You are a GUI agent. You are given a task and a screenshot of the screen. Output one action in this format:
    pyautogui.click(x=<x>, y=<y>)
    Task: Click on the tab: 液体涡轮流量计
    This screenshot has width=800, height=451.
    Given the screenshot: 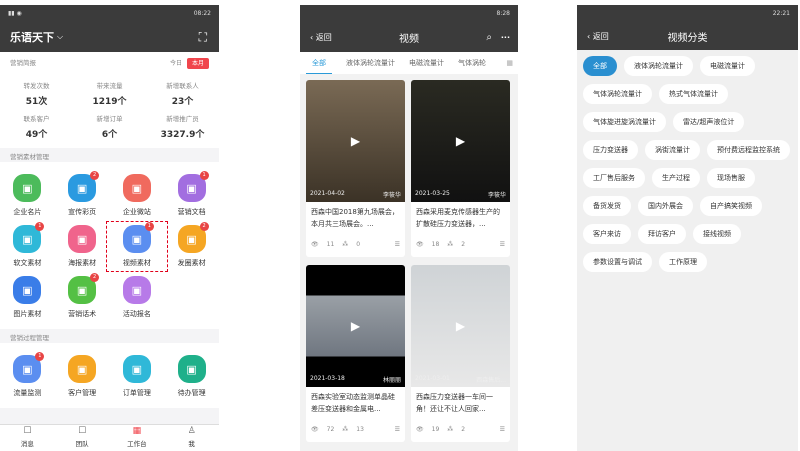 What is the action you would take?
    pyautogui.click(x=370, y=63)
    